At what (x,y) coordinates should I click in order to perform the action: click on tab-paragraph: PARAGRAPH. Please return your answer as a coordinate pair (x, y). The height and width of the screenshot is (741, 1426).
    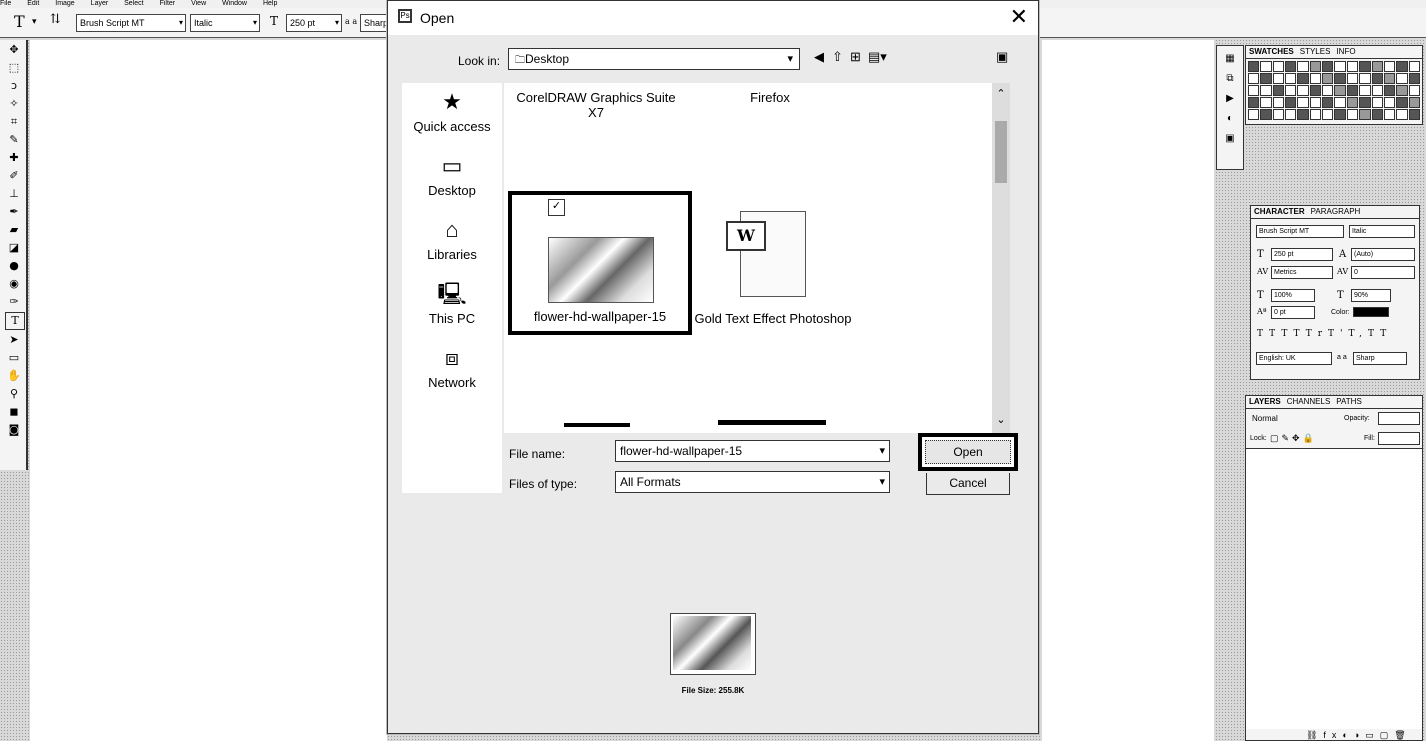
    Looking at the image, I should click on (1336, 211).